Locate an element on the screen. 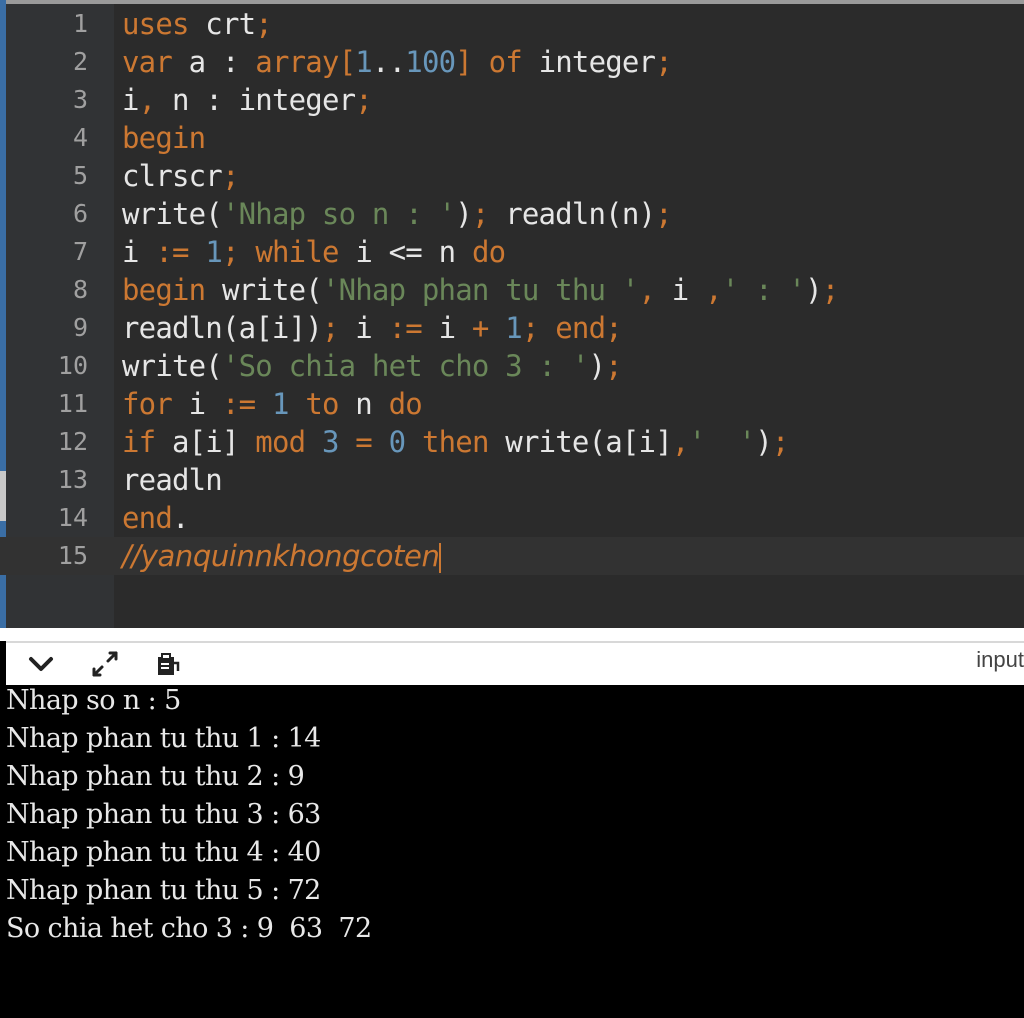 This screenshot has height=1018, width=1024. code-line: 6 write('Nhap so n : '); readln(n); is located at coordinates (512, 214).